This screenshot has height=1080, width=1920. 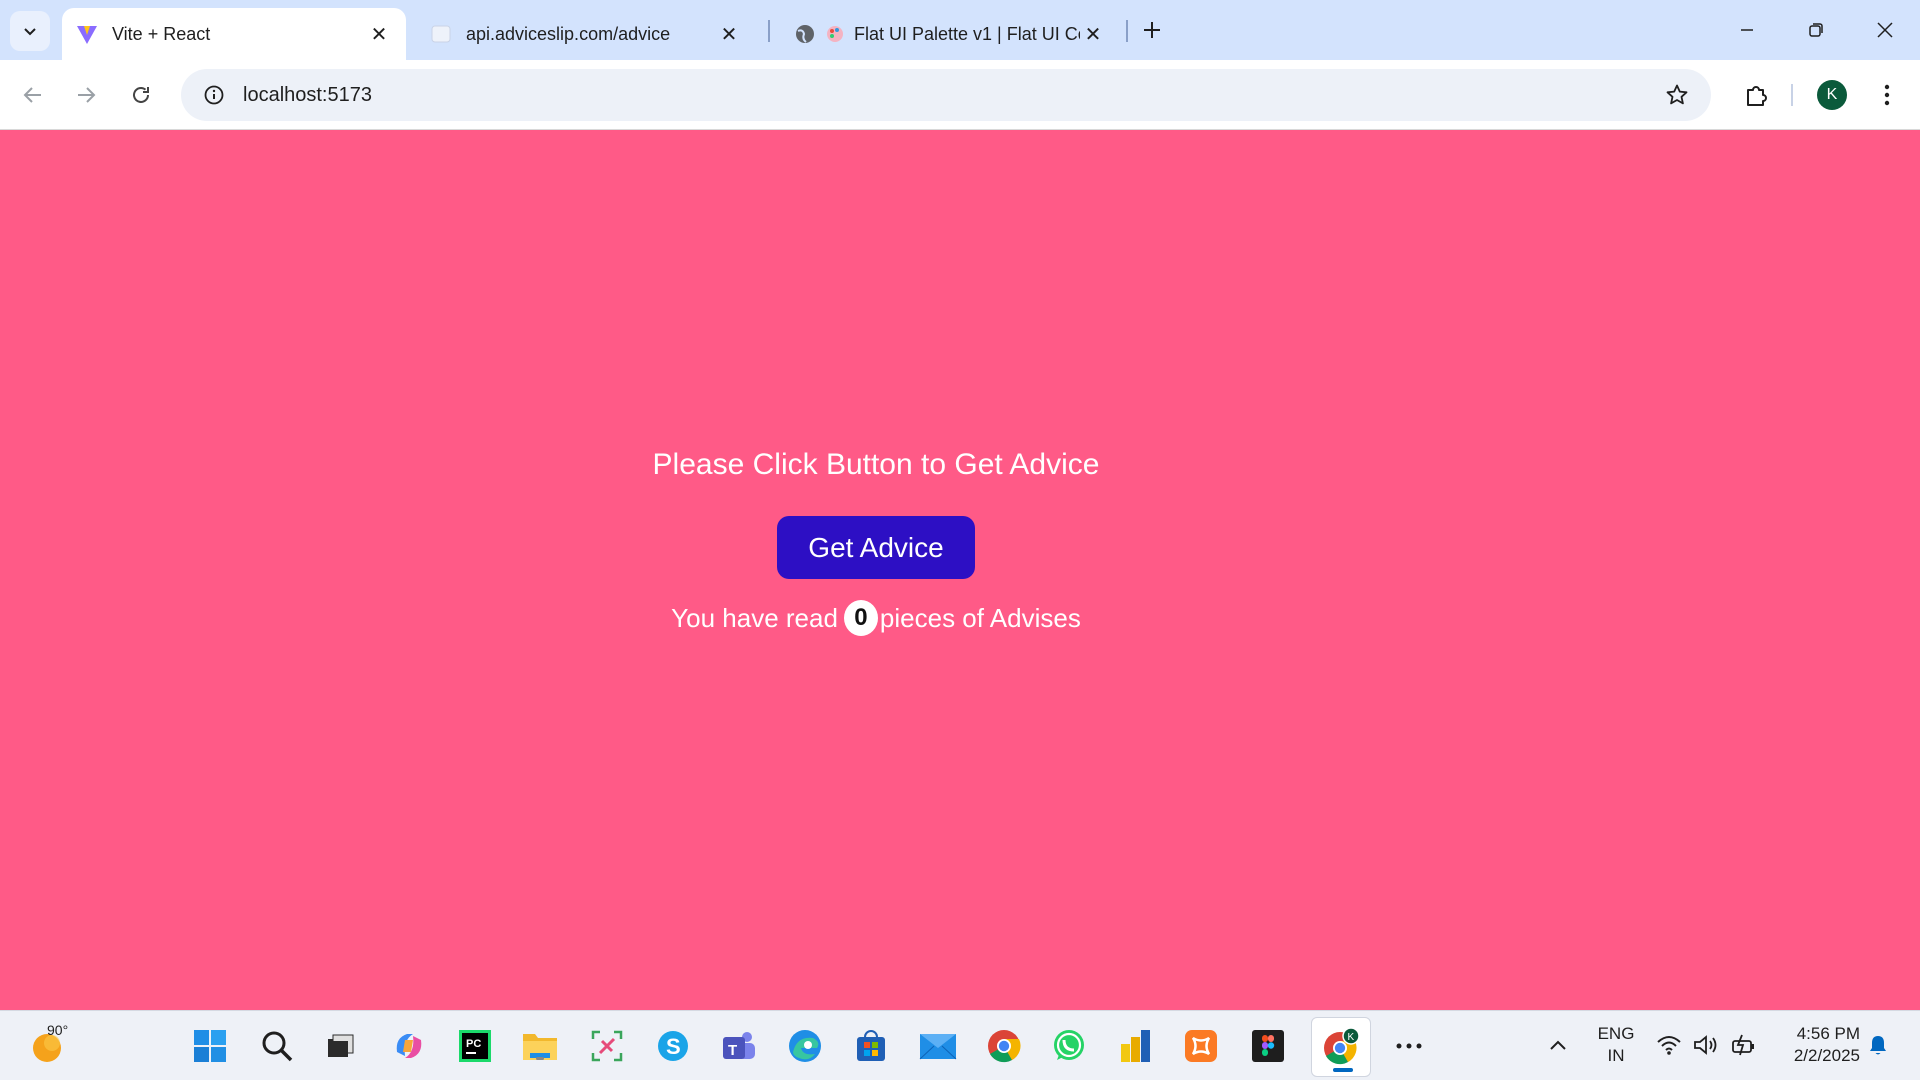 I want to click on power-bi-button, so click(x=1136, y=1046).